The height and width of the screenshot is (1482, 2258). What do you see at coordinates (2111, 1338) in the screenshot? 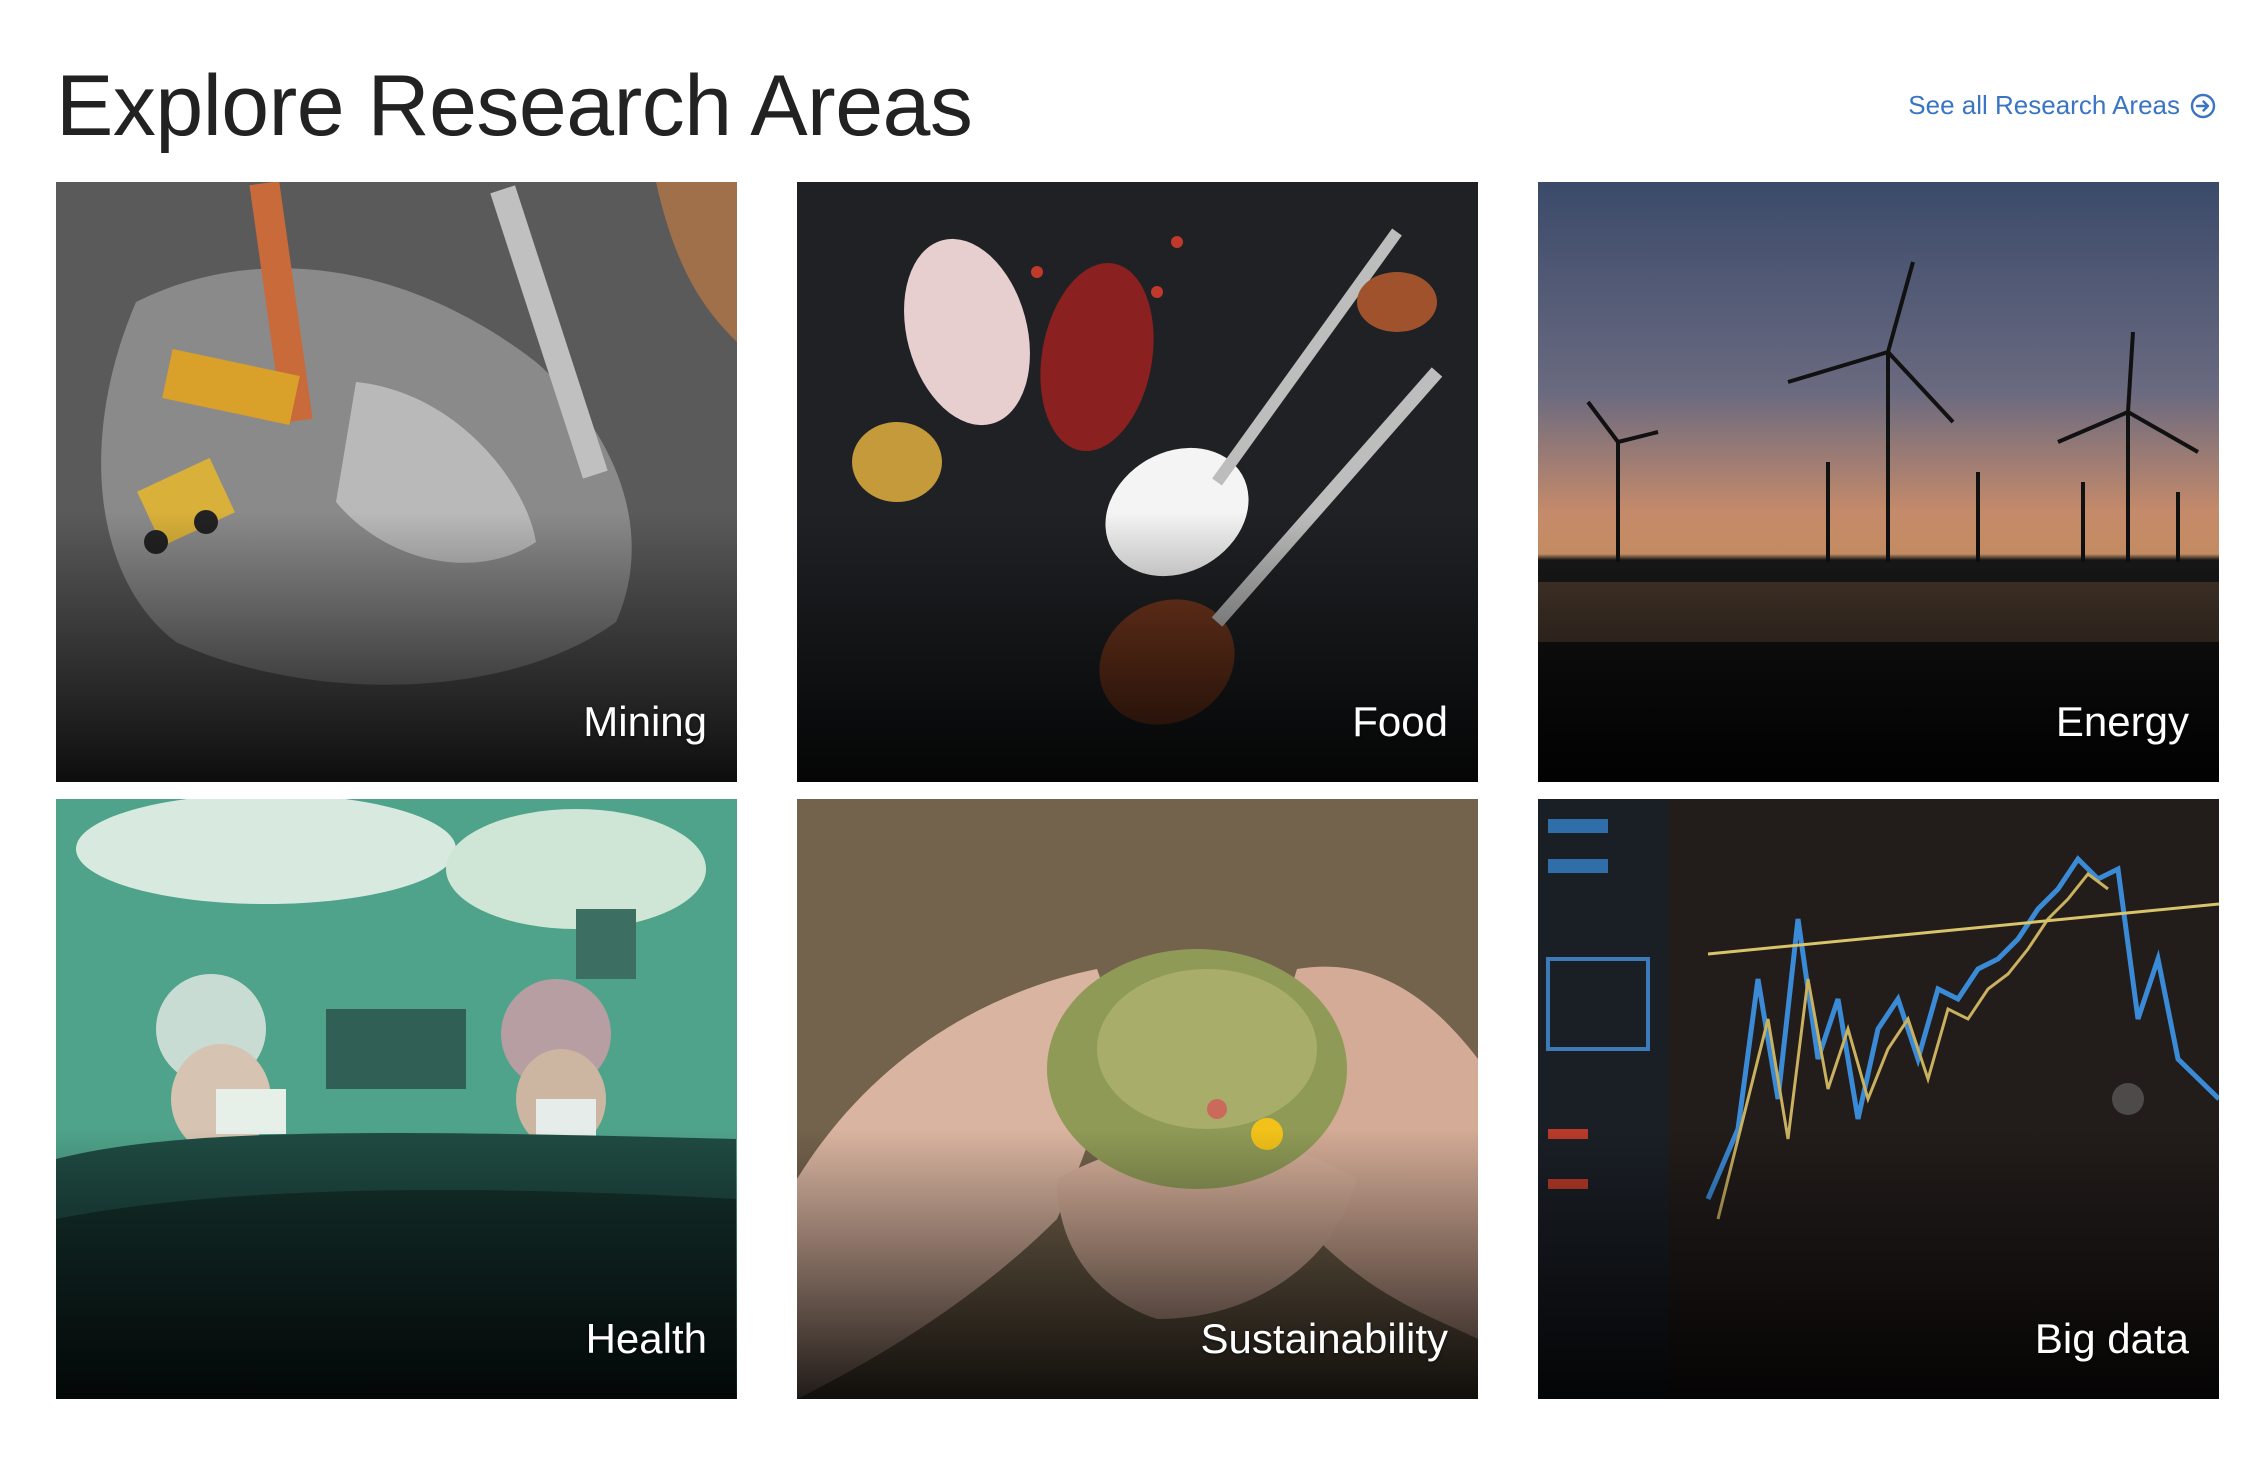
I see `card-label: Big data` at bounding box center [2111, 1338].